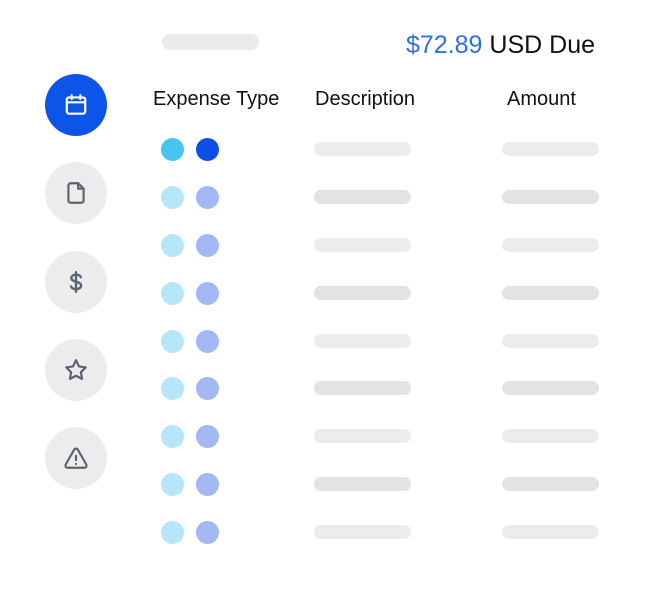 This screenshot has width=645, height=591. I want to click on sidebar-item-document, so click(76, 193).